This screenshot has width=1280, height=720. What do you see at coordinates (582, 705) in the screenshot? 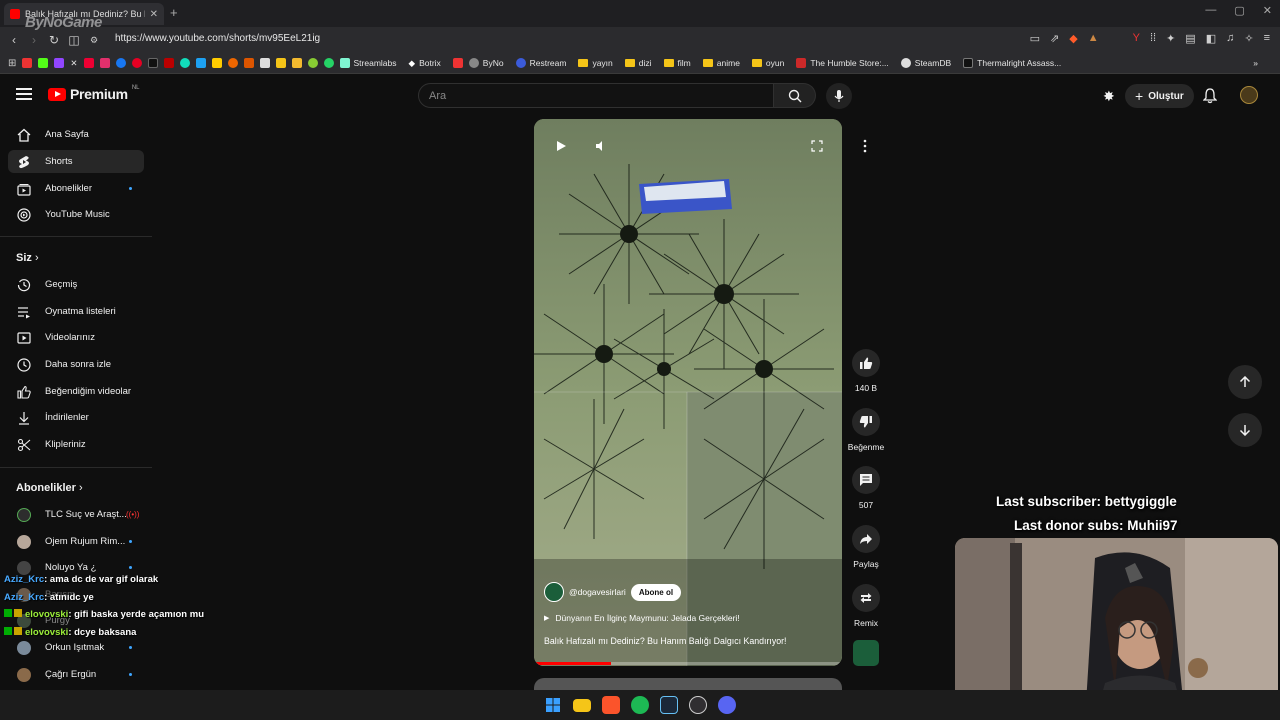
I see `file-explorer-icon` at bounding box center [582, 705].